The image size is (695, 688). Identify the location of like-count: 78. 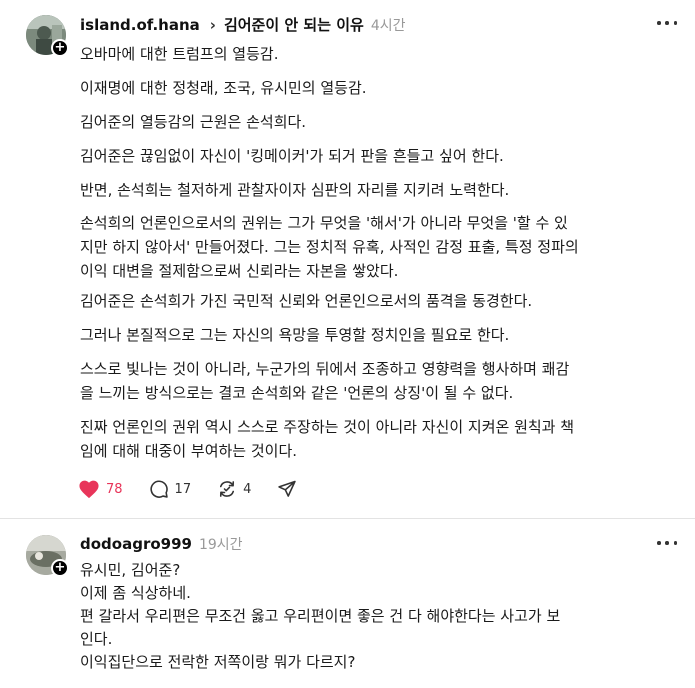
(114, 489).